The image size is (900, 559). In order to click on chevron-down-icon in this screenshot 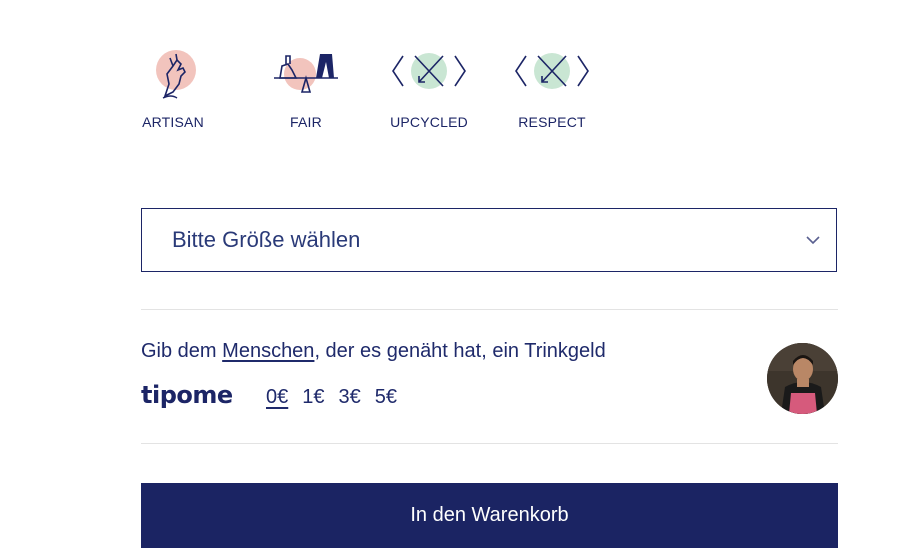, I will do `click(813, 240)`.